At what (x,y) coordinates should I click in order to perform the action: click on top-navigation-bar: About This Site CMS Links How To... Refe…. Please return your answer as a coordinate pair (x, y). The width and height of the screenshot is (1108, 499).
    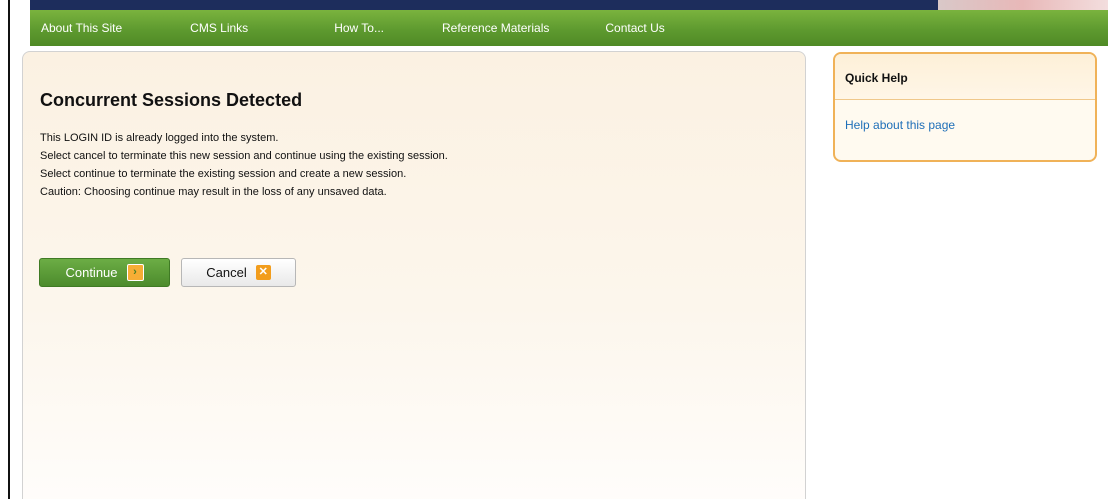
    Looking at the image, I should click on (569, 28).